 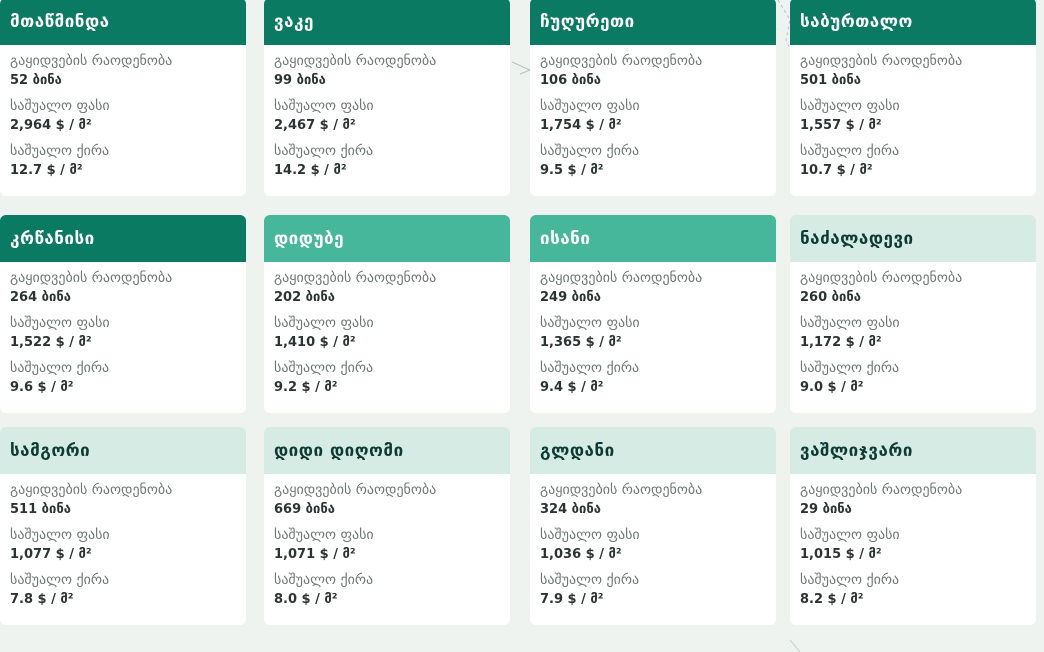 What do you see at coordinates (832, 387) in the screenshot?
I see `avg-rent-value: 9.0 $ / მ²` at bounding box center [832, 387].